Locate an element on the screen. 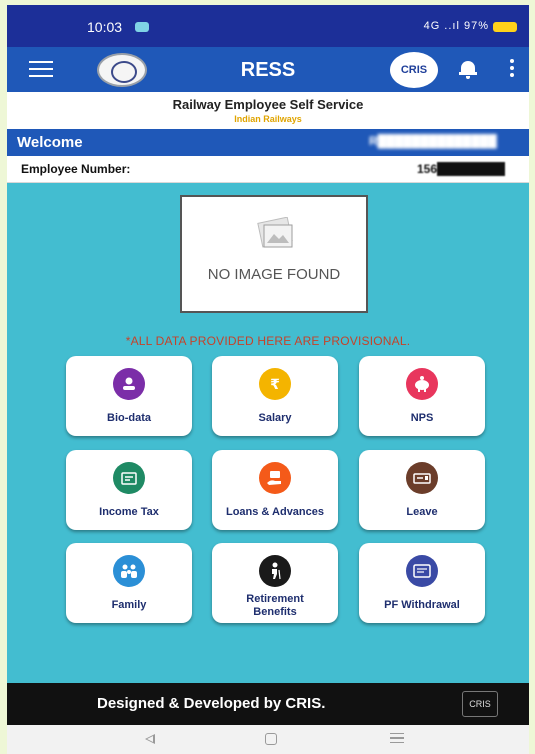  more-vert-icon is located at coordinates (512, 69).